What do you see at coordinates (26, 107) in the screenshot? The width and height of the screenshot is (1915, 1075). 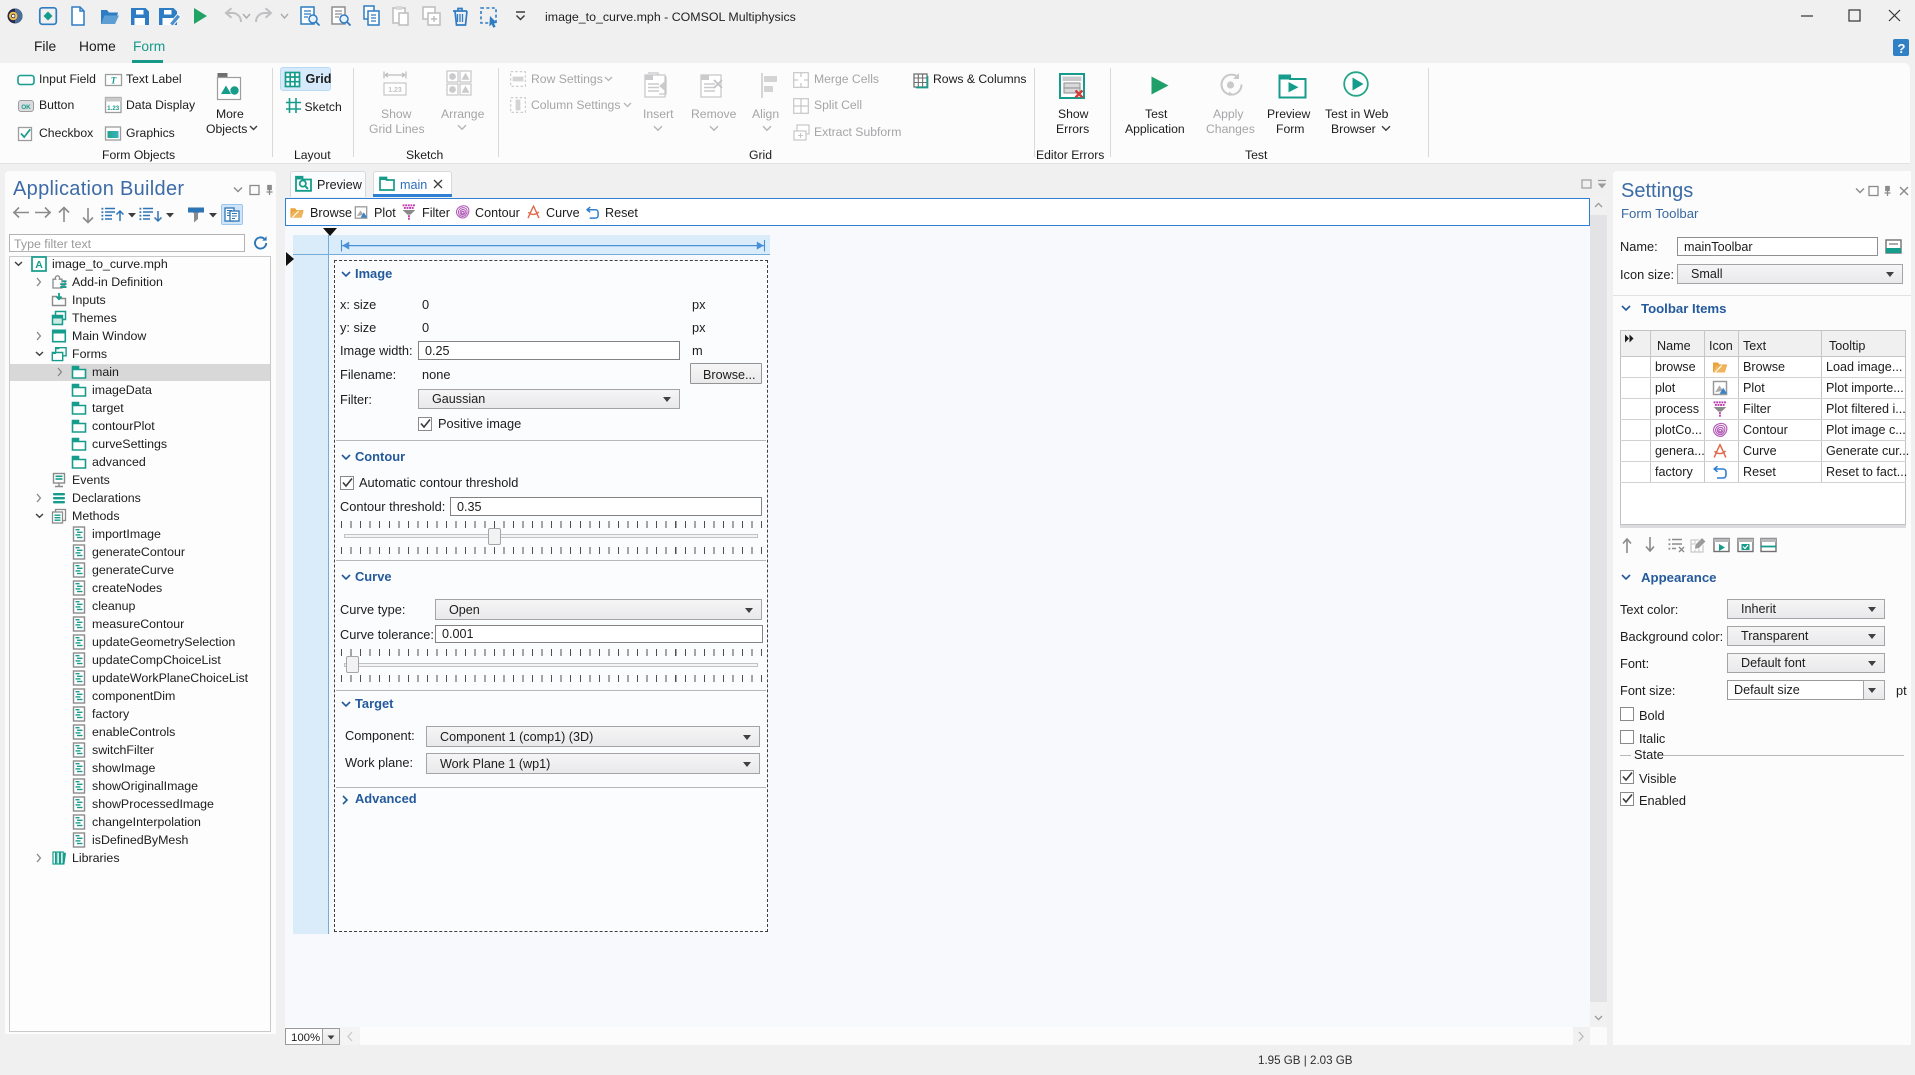 I see `svg-text: OK` at bounding box center [26, 107].